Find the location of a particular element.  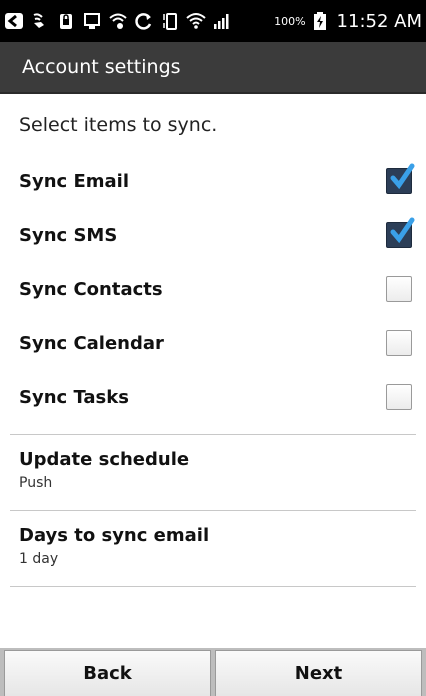

sync-sms-row: Sync SMS is located at coordinates (213, 235).